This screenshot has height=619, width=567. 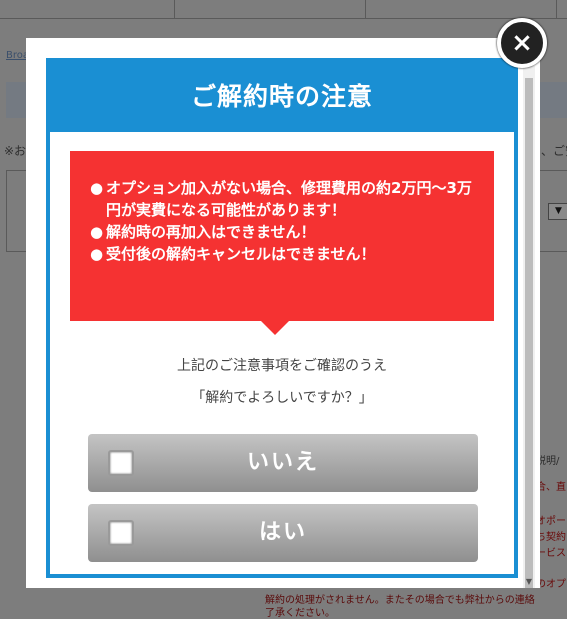 What do you see at coordinates (275, 328) in the screenshot?
I see `speech-arrow-icon` at bounding box center [275, 328].